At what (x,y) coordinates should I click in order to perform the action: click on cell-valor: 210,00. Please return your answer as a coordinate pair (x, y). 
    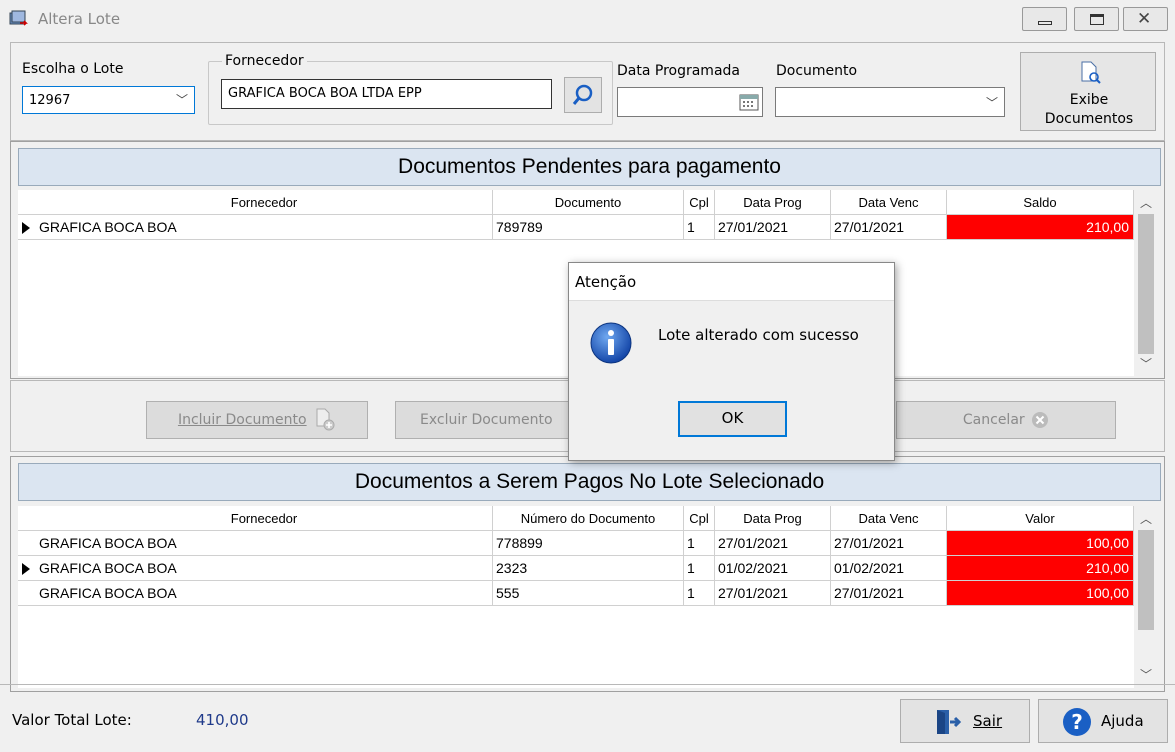
    Looking at the image, I should click on (1040, 568).